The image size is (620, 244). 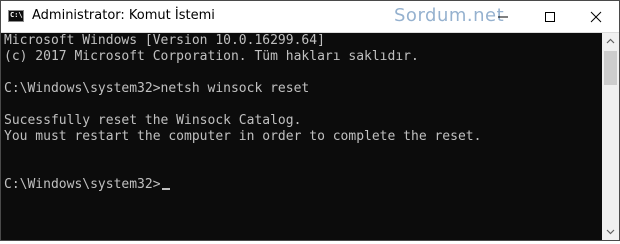 I want to click on prompt-text: C:\Windows\system32>, so click(x=82, y=184).